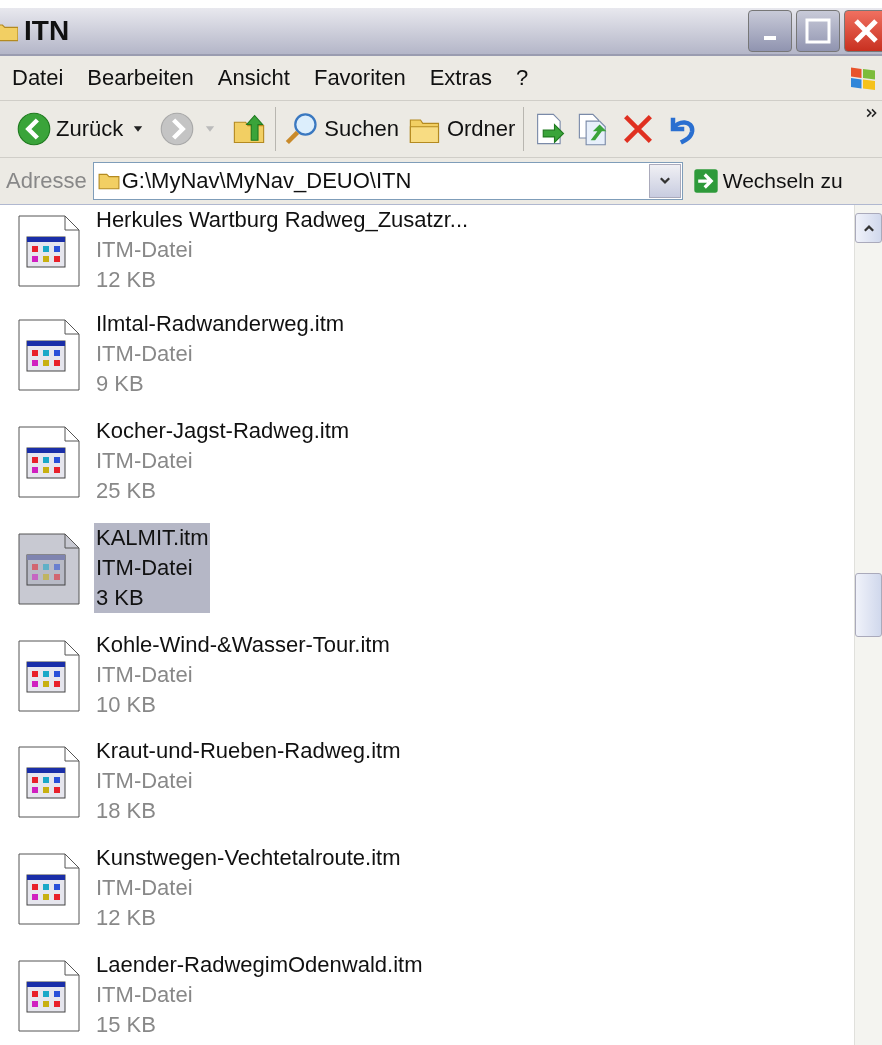 The height and width of the screenshot is (1045, 882). I want to click on scroll-thumb, so click(868, 605).